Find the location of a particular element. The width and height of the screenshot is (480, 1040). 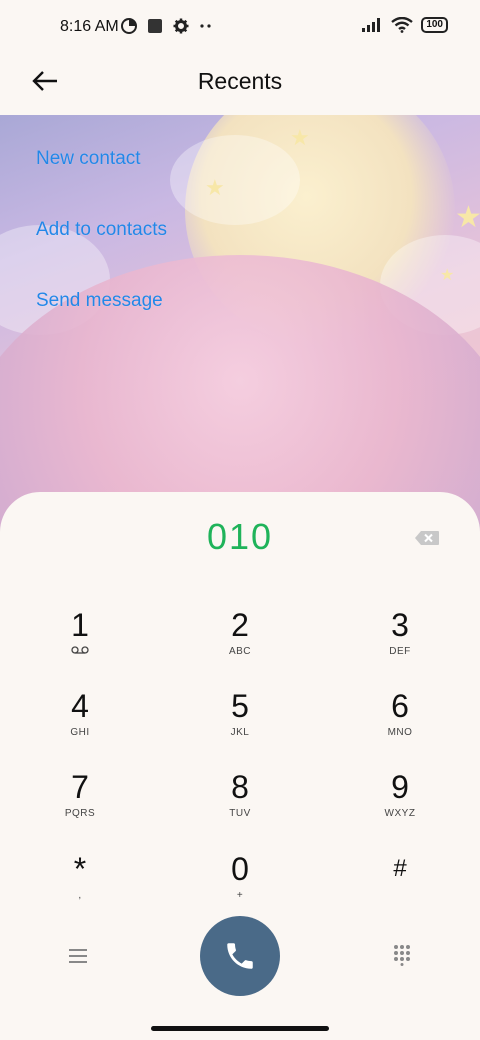

home-indicator is located at coordinates (240, 1028).